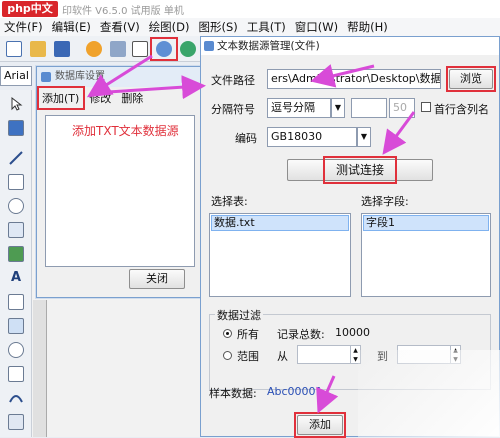 This screenshot has width=500, height=438. Describe the element at coordinates (342, 76) in the screenshot. I see `arrow-to-browse` at that location.